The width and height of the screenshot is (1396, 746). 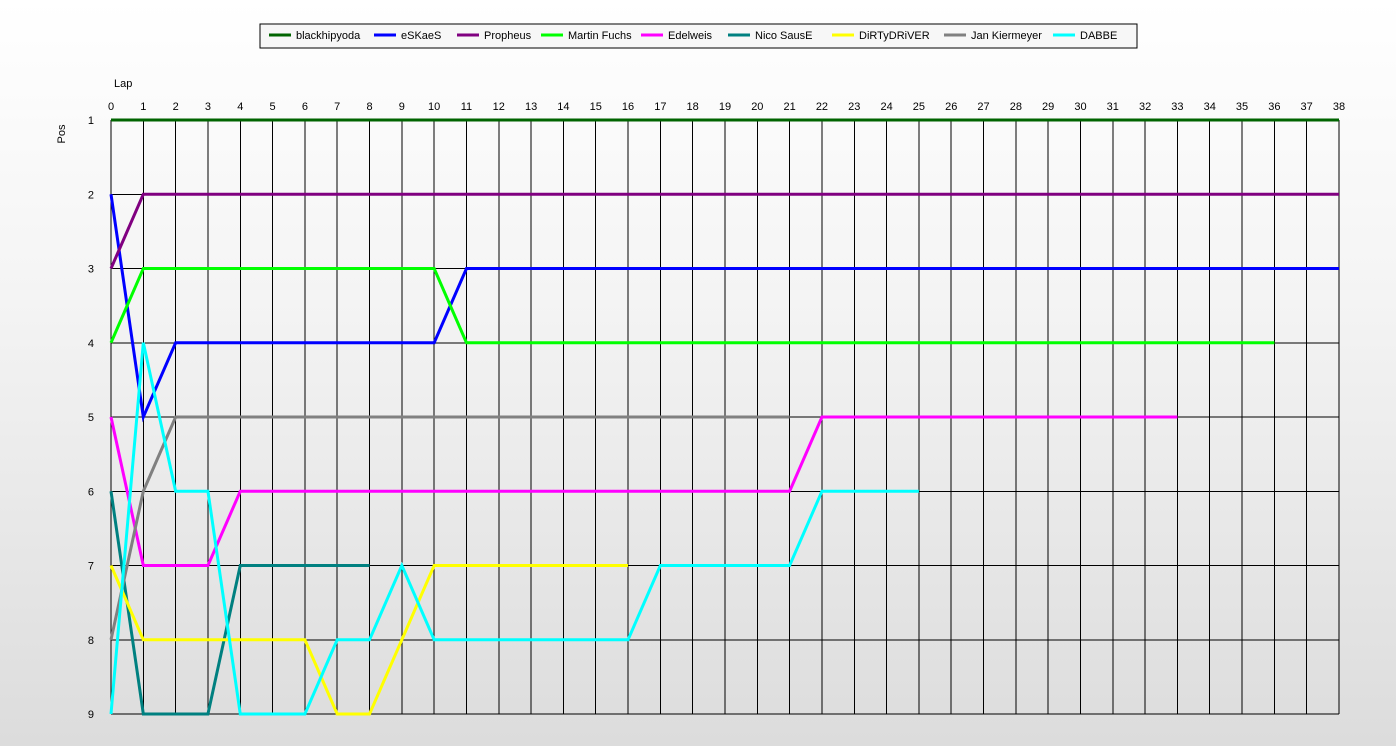 What do you see at coordinates (854, 107) in the screenshot?
I see `x-tick-label: 23` at bounding box center [854, 107].